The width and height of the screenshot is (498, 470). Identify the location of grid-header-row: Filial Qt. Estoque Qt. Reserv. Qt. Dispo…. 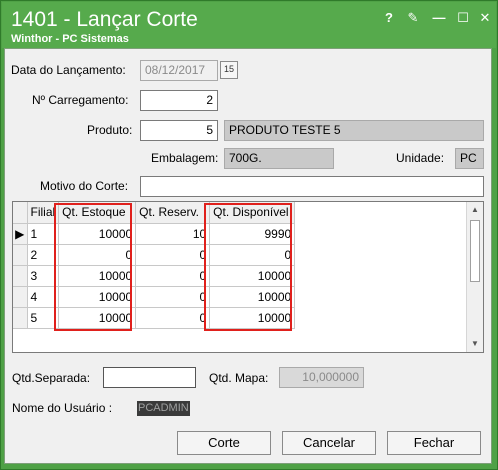
(154, 213).